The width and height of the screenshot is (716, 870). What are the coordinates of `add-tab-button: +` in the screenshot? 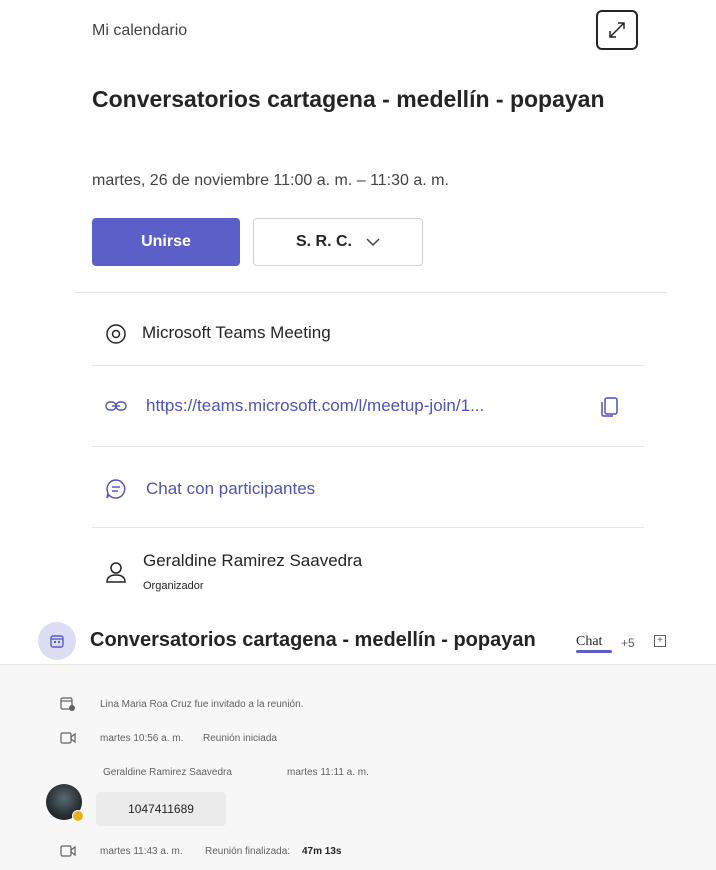 It's located at (660, 641).